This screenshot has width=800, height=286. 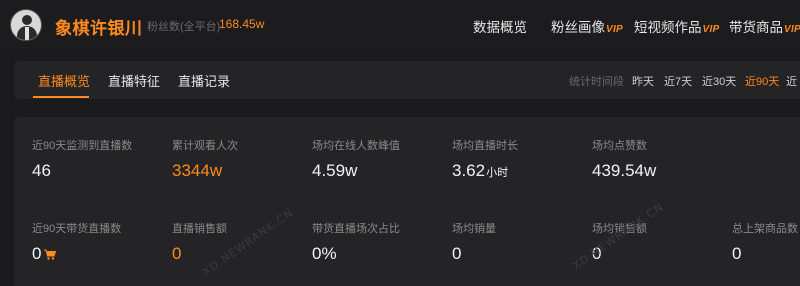 What do you see at coordinates (765, 229) in the screenshot?
I see `stat-label: 总上架商品数` at bounding box center [765, 229].